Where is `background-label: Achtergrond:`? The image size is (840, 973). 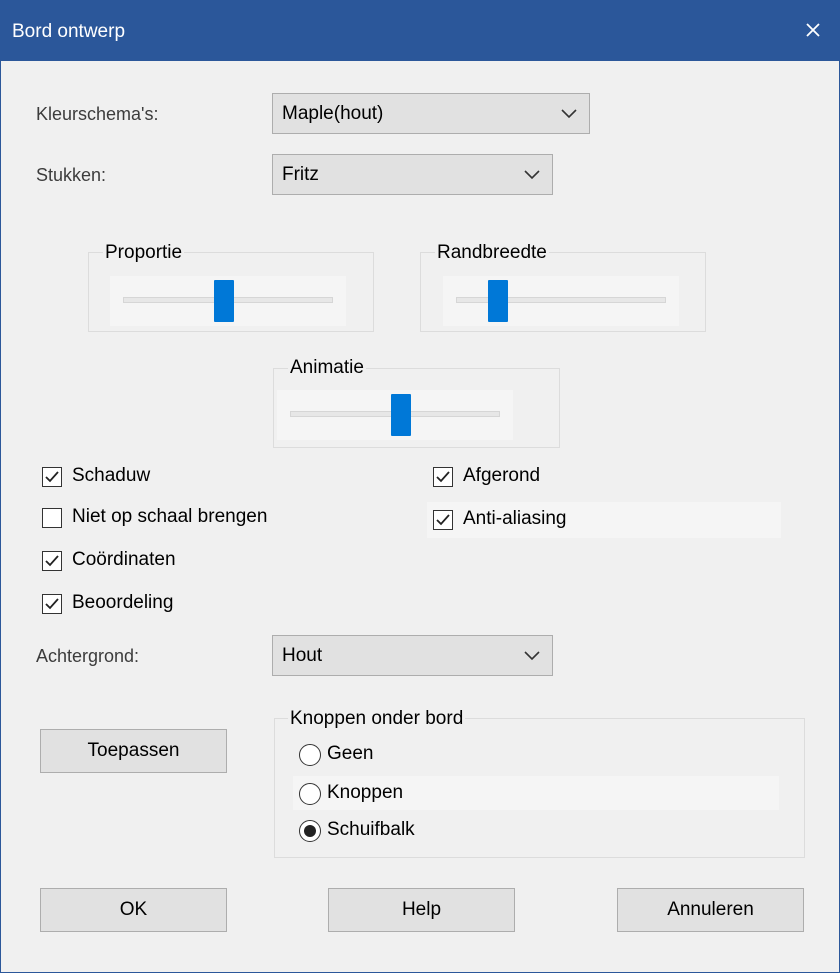
background-label: Achtergrond: is located at coordinates (88, 656).